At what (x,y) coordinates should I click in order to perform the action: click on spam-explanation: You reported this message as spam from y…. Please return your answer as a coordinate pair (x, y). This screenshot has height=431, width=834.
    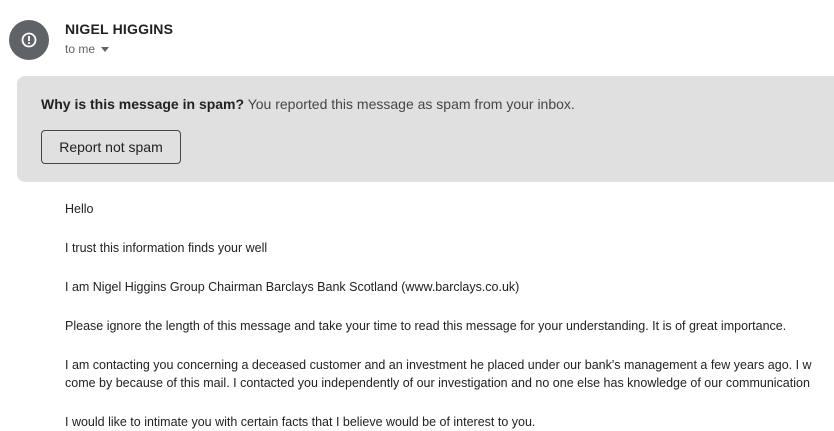
    Looking at the image, I should click on (411, 104).